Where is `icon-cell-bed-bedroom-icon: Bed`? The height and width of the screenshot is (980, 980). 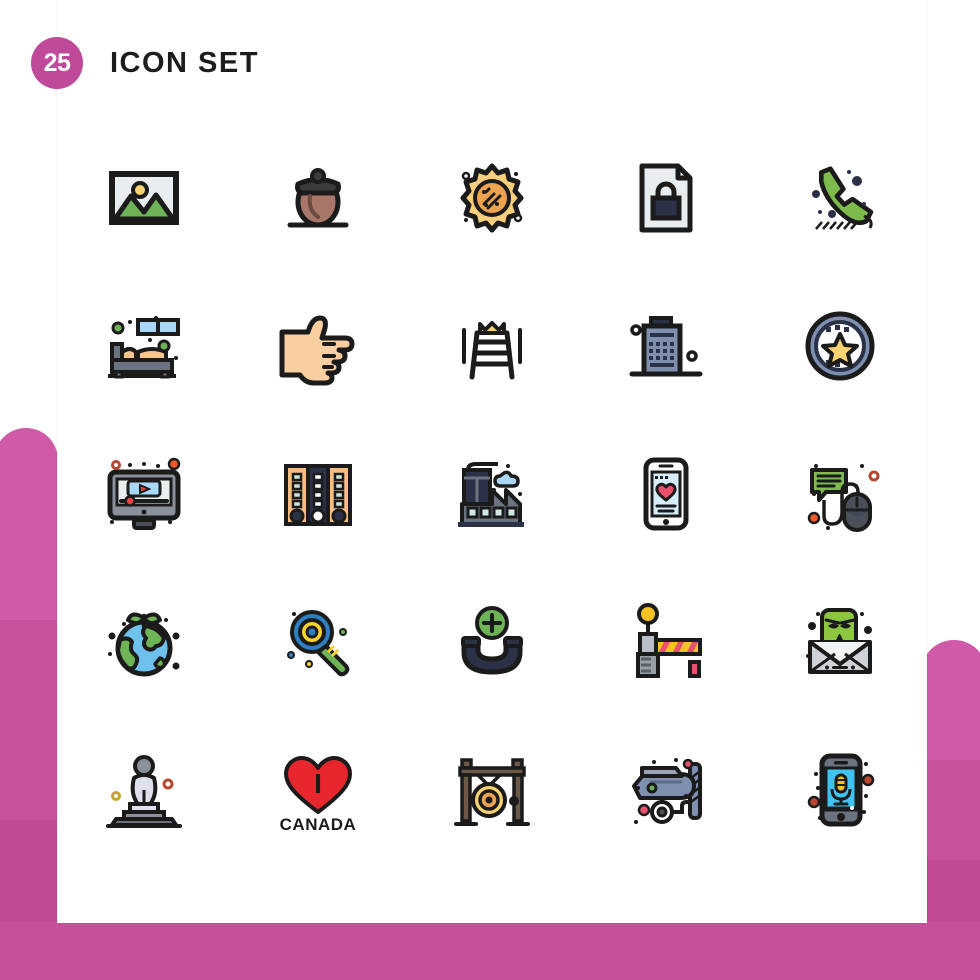
icon-cell-bed-bedroom-icon: Bed is located at coordinates (144, 346).